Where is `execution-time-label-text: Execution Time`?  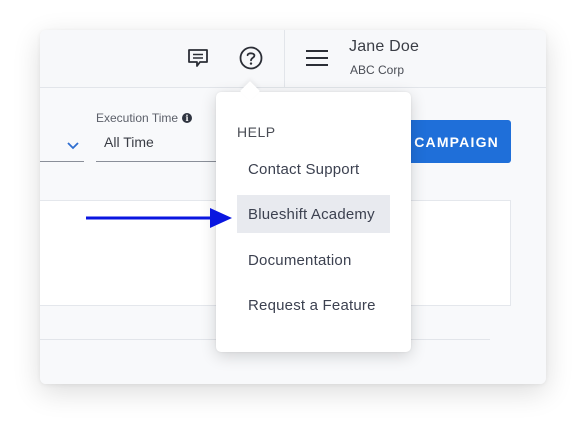
execution-time-label-text: Execution Time is located at coordinates (137, 118).